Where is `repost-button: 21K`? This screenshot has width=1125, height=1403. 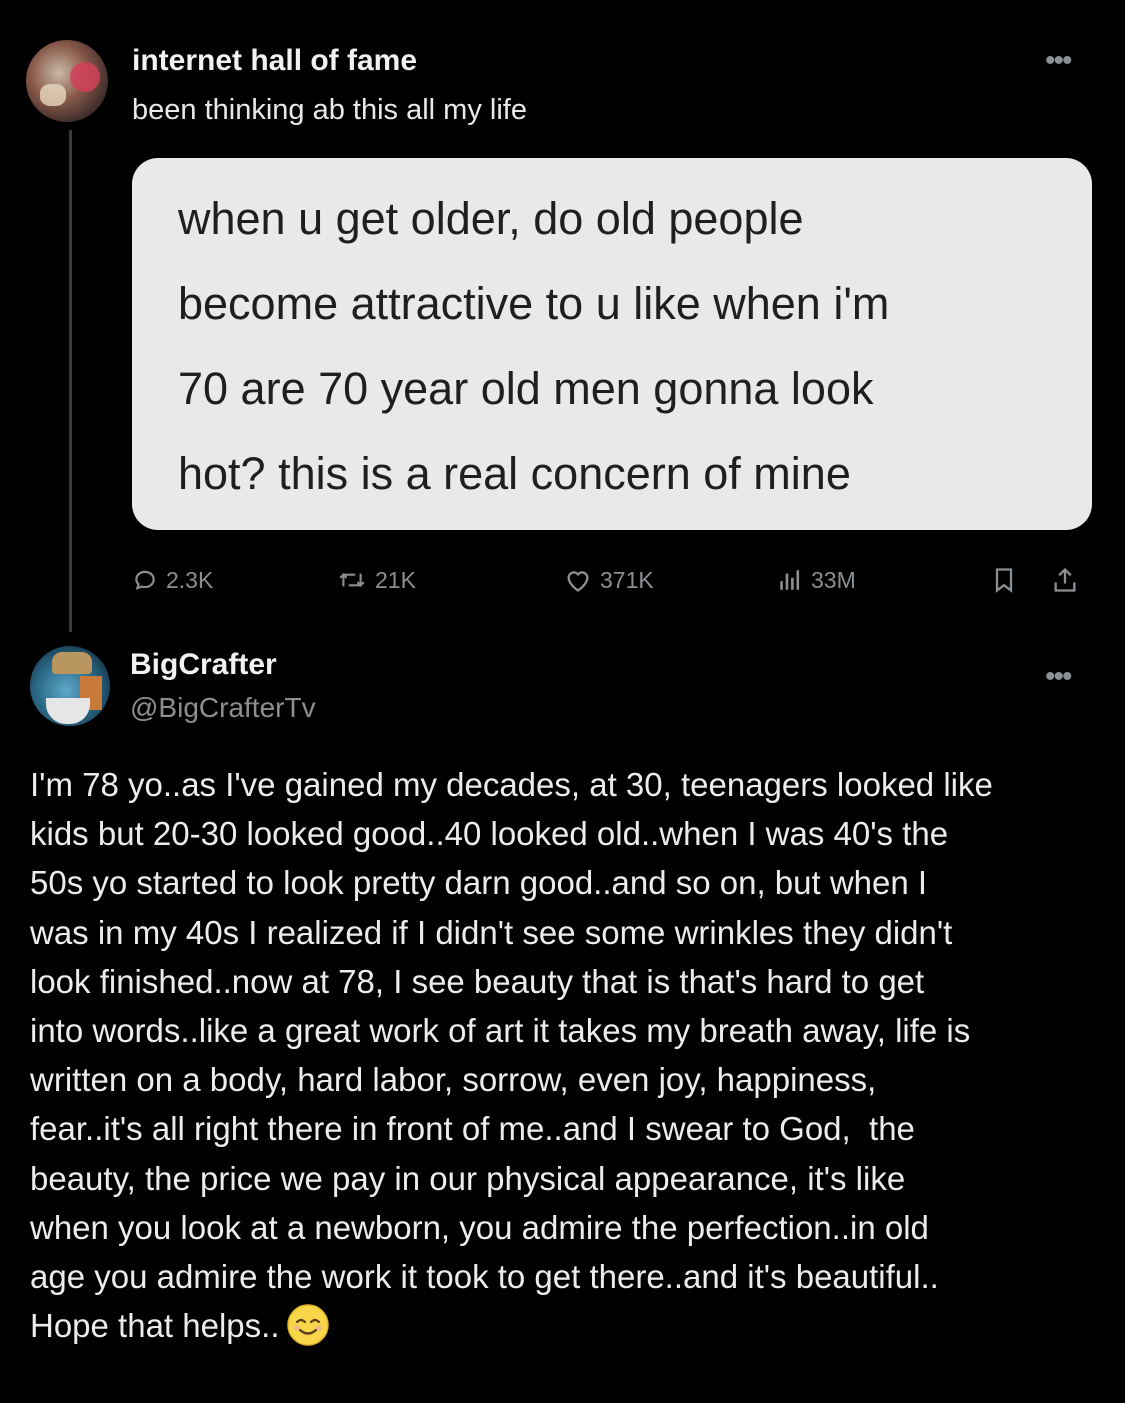 repost-button: 21K is located at coordinates (376, 580).